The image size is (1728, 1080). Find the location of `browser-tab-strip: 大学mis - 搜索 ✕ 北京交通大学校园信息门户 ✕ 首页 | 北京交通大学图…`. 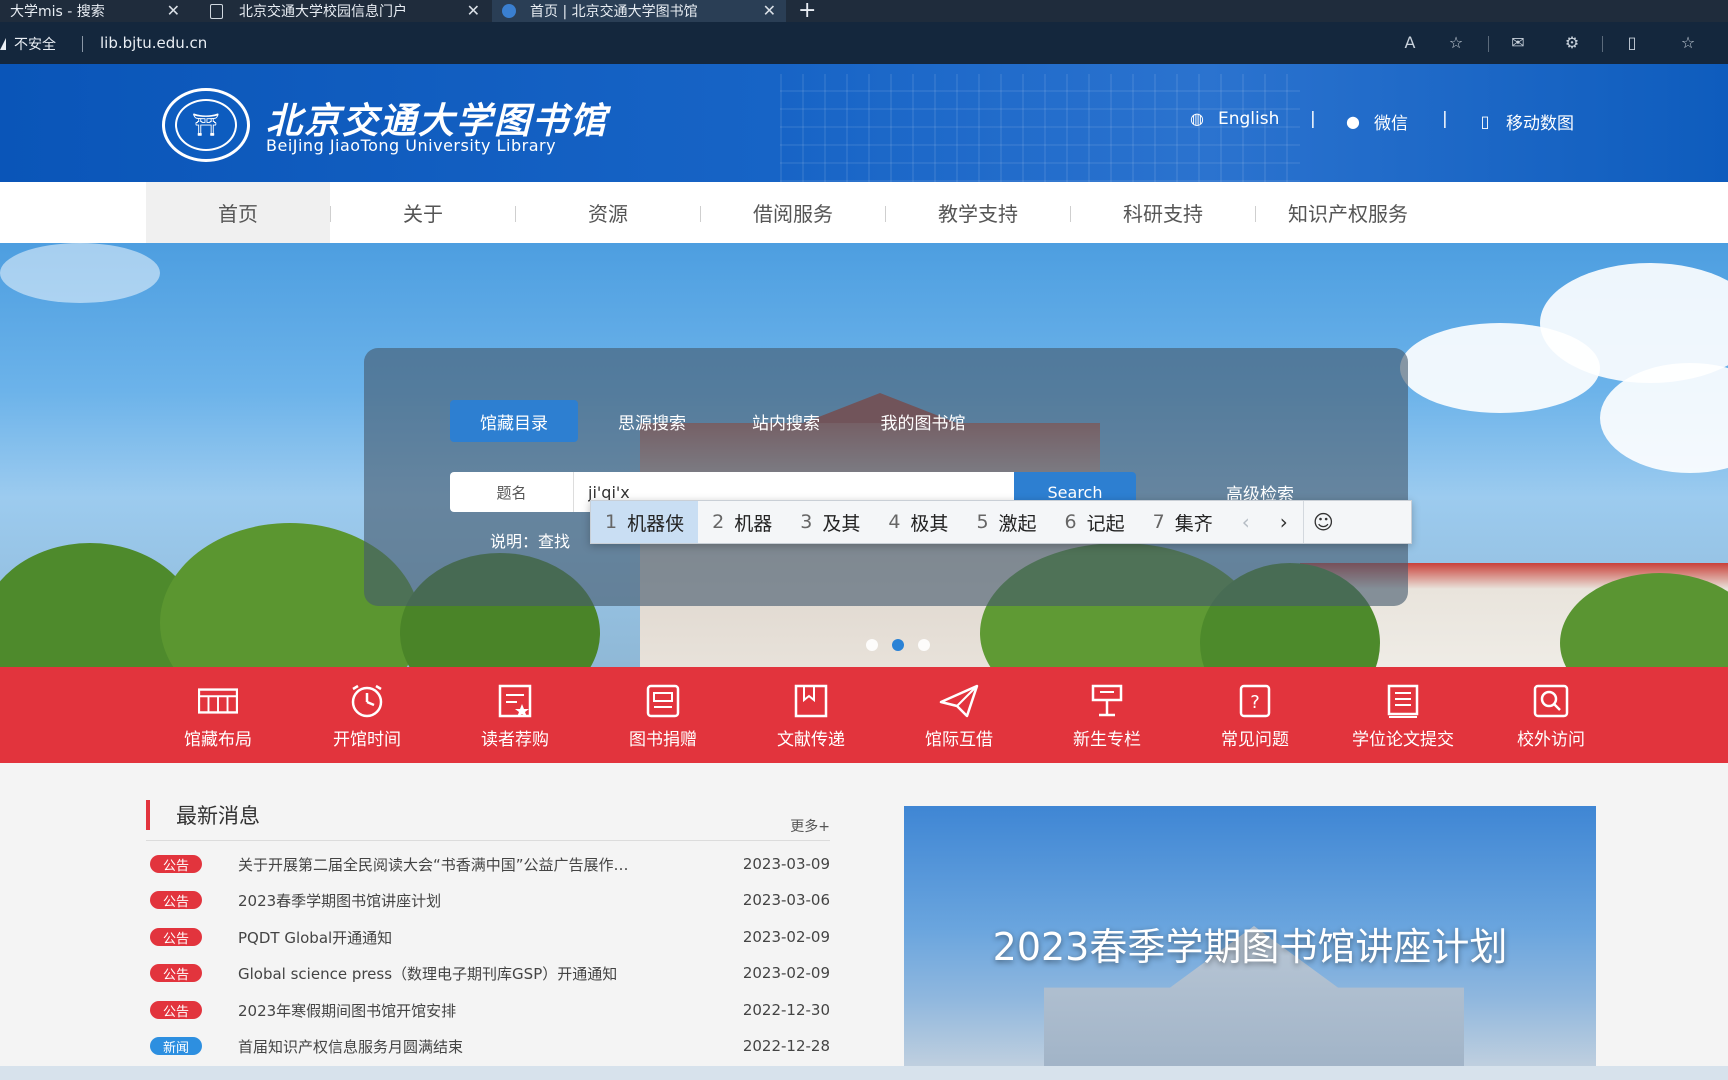

browser-tab-strip: 大学mis - 搜索 ✕ 北京交通大学校园信息门户 ✕ 首页 | 北京交通大学图… is located at coordinates (864, 11).